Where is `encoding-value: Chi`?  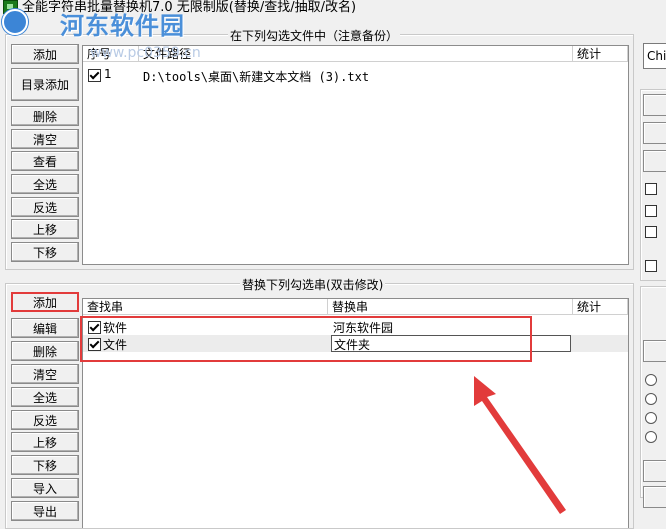 encoding-value: Chi is located at coordinates (656, 56).